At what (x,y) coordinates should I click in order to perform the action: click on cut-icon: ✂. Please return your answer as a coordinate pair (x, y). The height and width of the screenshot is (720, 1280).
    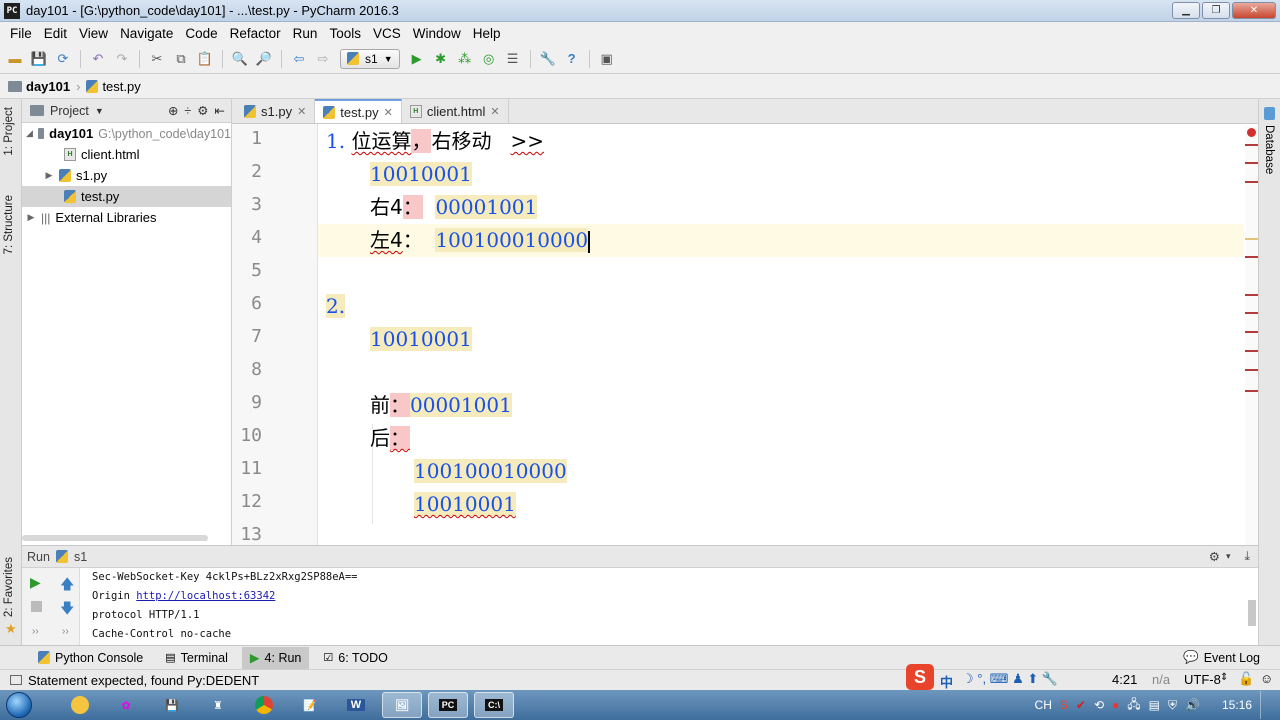
    Looking at the image, I should click on (157, 59).